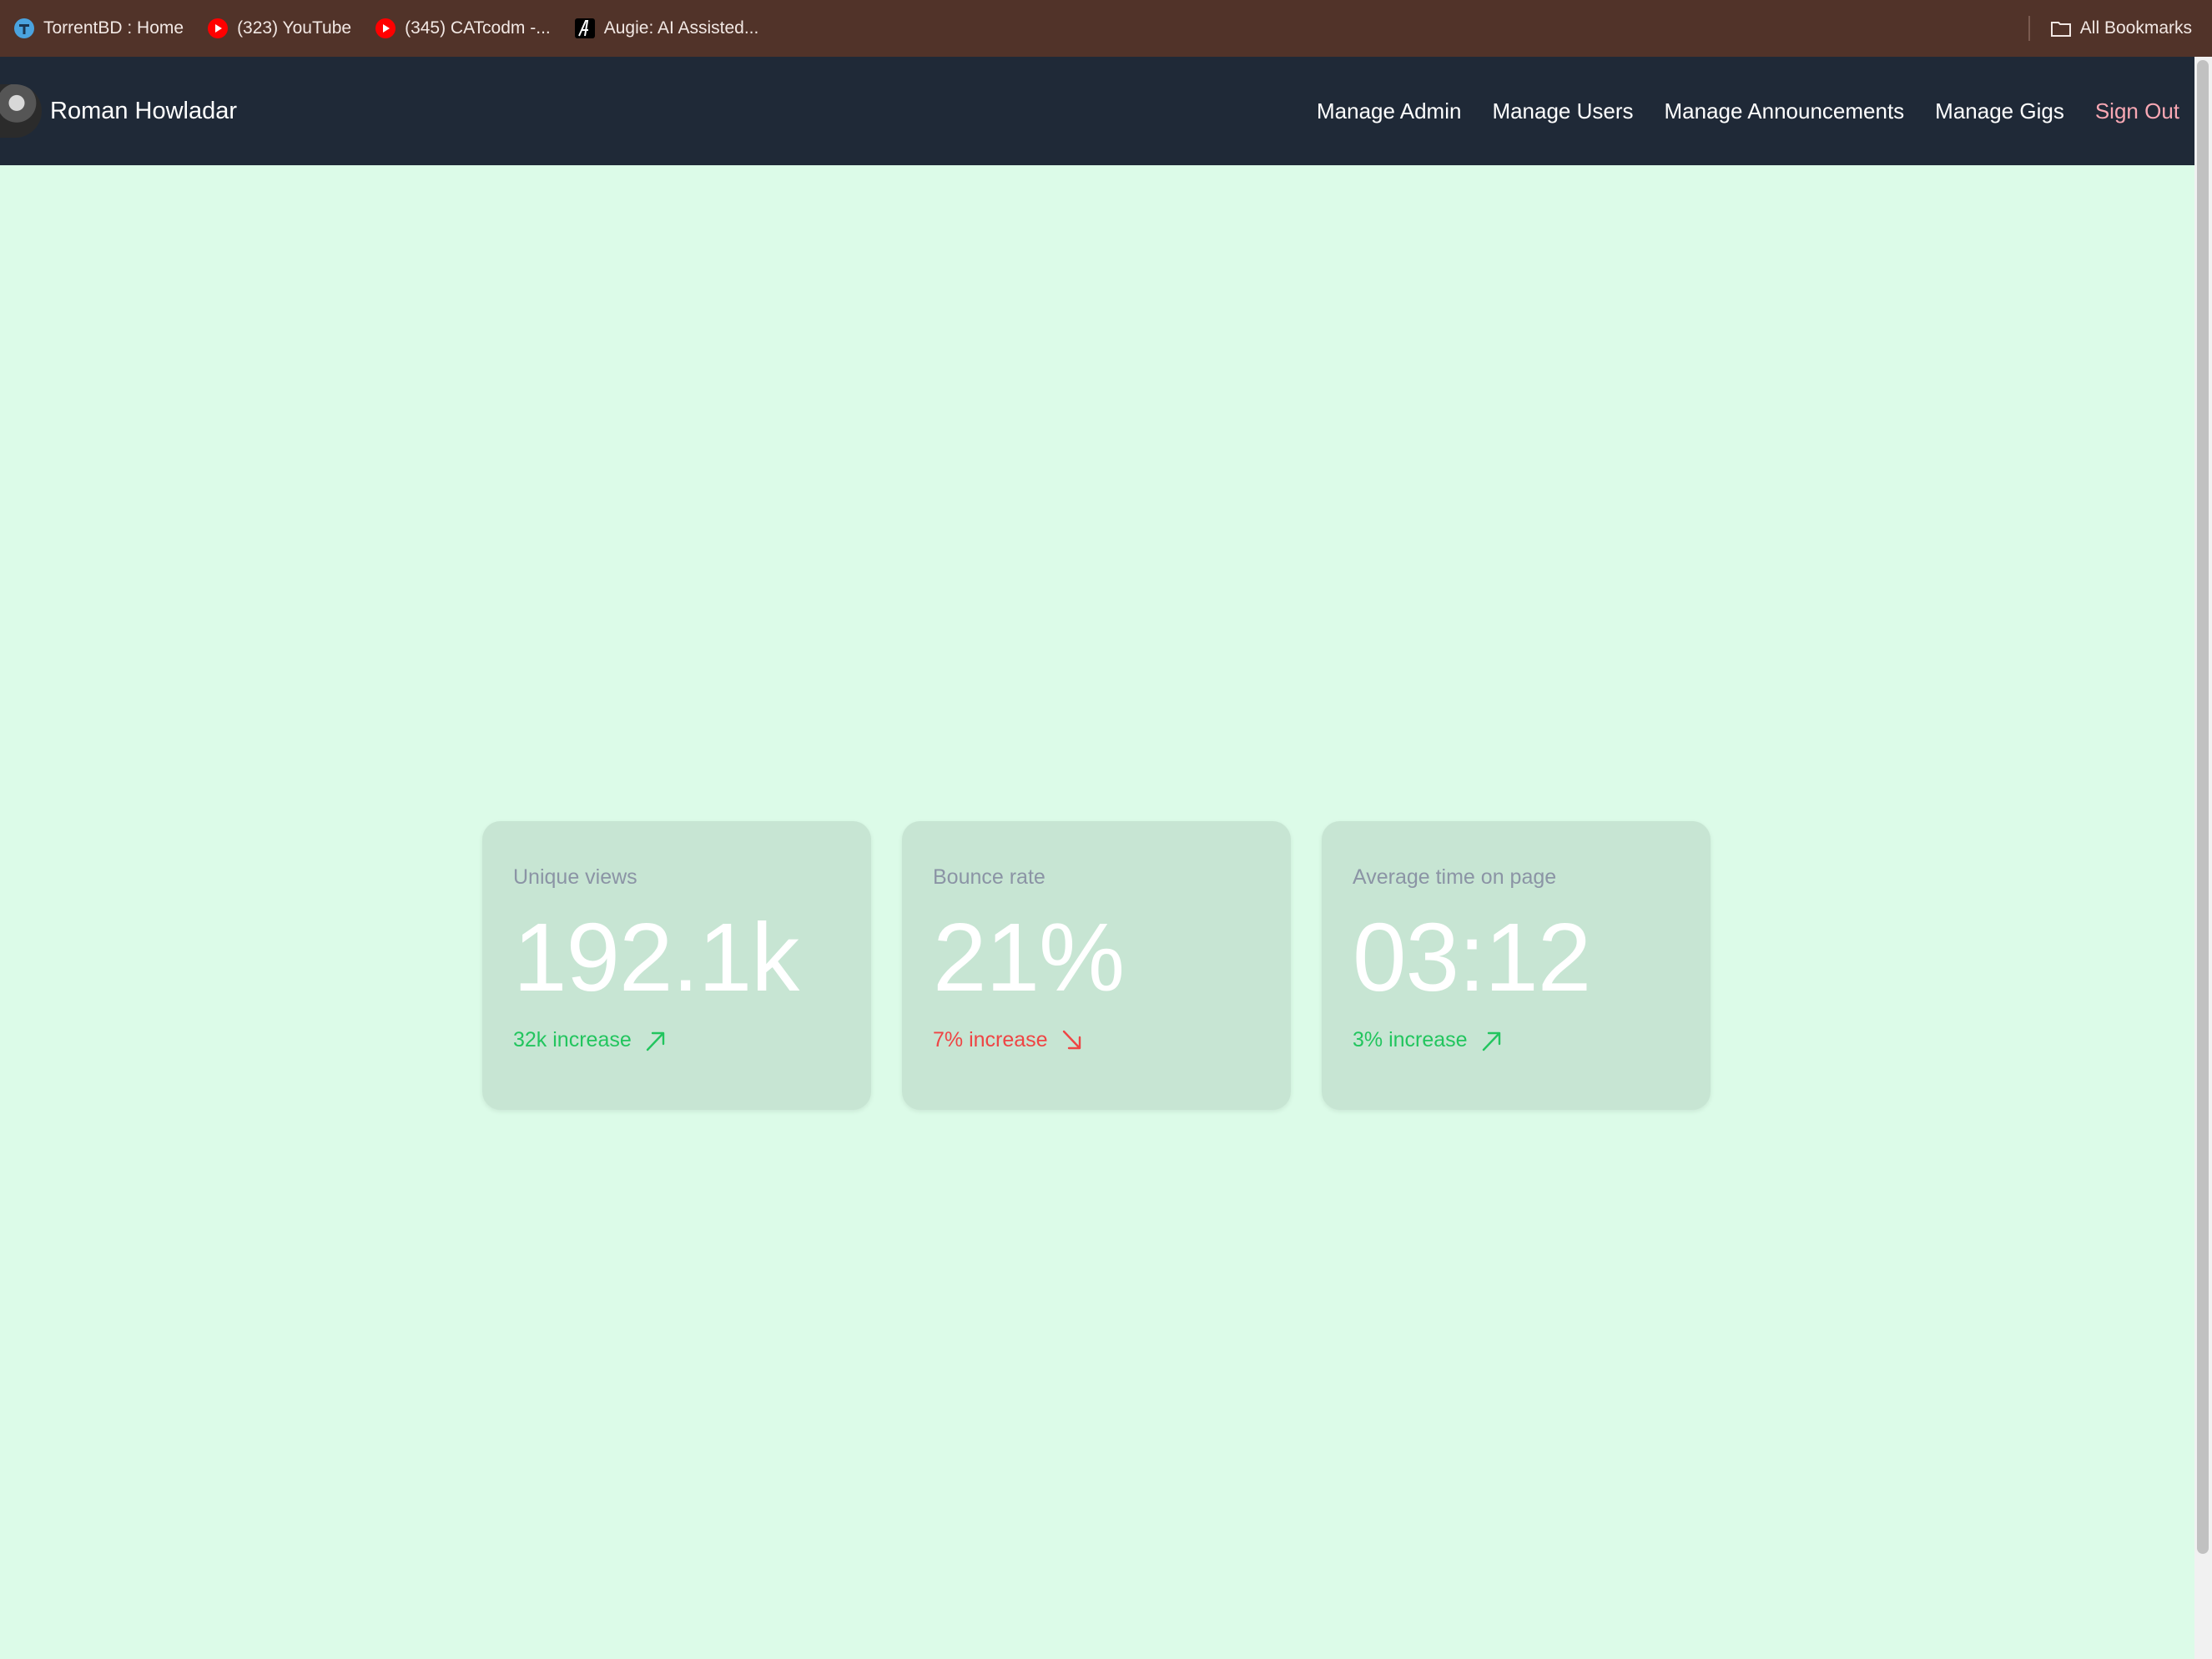 This screenshot has width=2212, height=1659. What do you see at coordinates (144, 110) in the screenshot?
I see `user-name: Roman Howladar` at bounding box center [144, 110].